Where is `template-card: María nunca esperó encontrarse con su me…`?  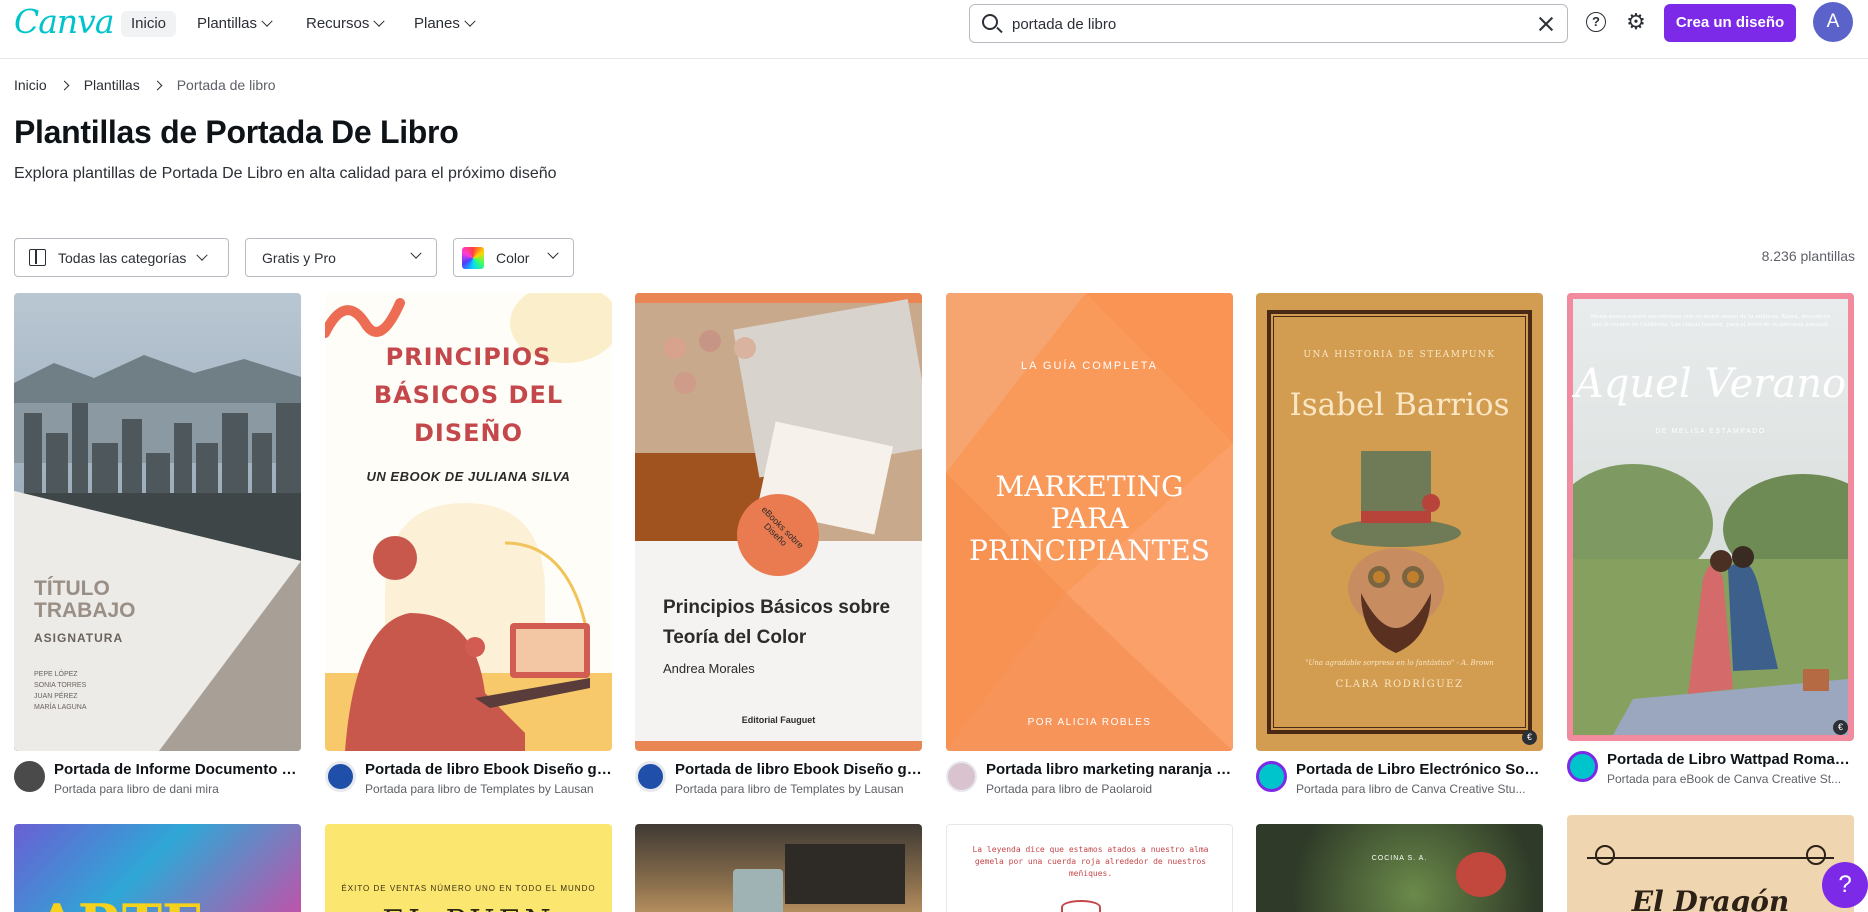
template-card: María nunca esperó encontrarse con su me… is located at coordinates (1710, 517).